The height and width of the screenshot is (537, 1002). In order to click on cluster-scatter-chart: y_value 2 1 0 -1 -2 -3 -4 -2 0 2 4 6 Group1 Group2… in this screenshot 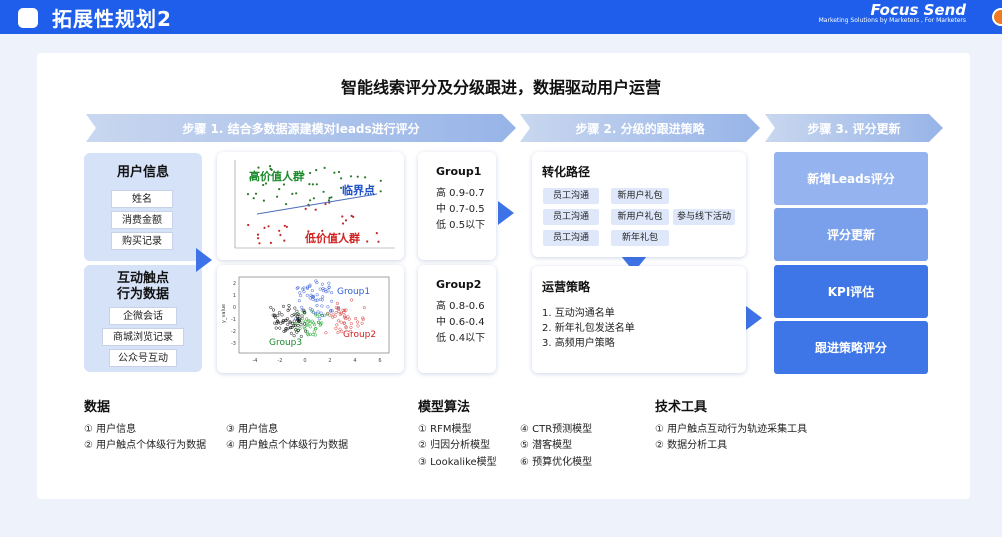, I will do `click(305, 320)`.